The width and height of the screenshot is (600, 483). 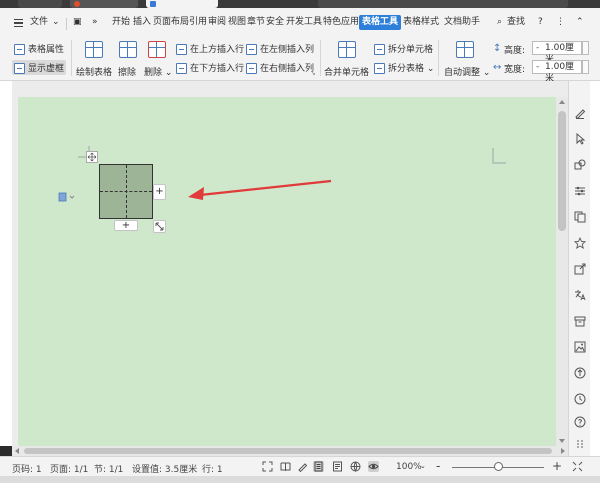 I want to click on width-input: -1.00厘米, so click(x=557, y=72).